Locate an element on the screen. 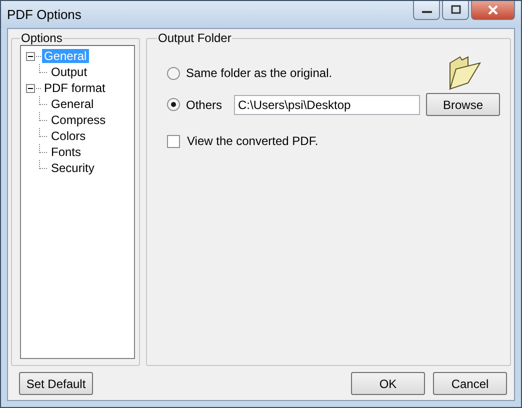 The width and height of the screenshot is (522, 408). ok-button: OK is located at coordinates (388, 383).